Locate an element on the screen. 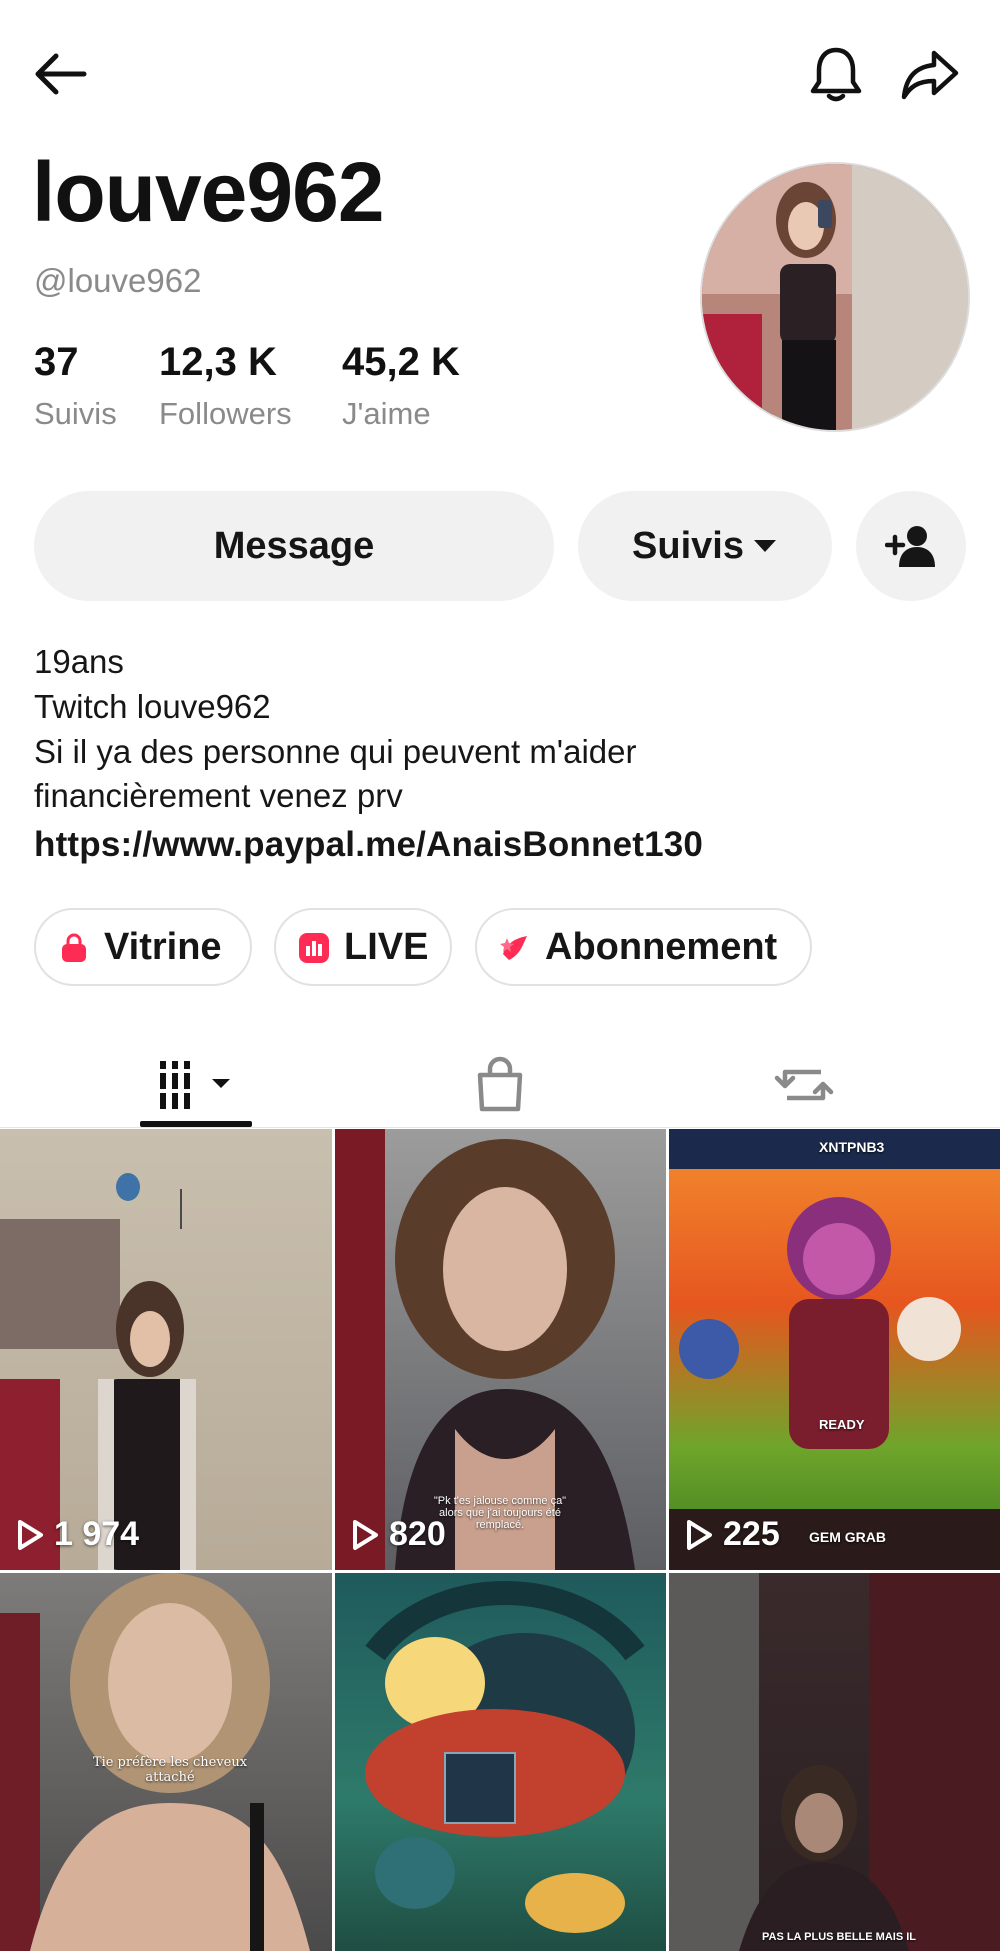  stat-followers: 12,3 K Followers is located at coordinates (225, 387).